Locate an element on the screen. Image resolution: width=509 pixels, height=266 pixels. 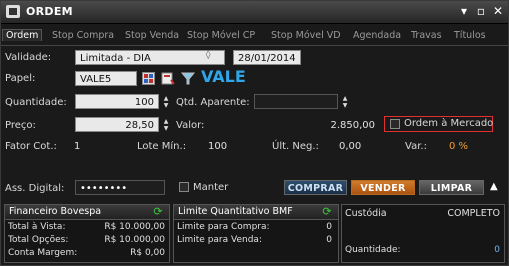
qtd-aparente-label: Qtd. Aparente: is located at coordinates (213, 102).